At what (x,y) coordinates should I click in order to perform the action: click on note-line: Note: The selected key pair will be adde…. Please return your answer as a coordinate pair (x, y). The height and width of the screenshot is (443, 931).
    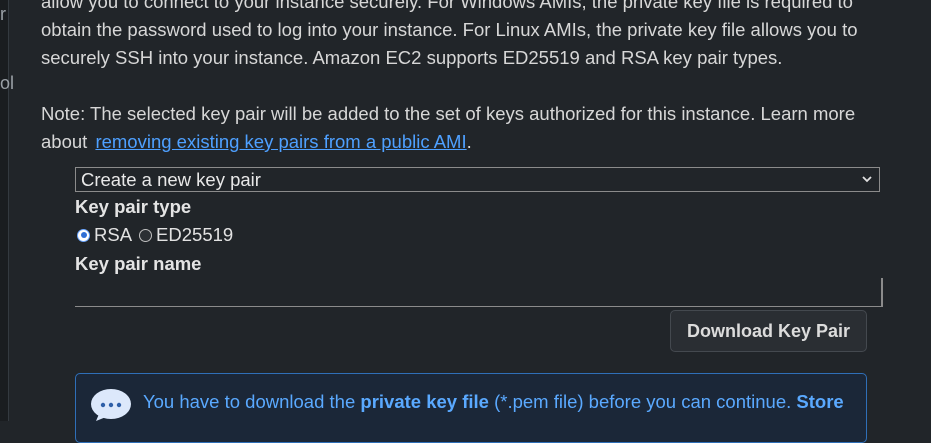
    Looking at the image, I should click on (448, 113).